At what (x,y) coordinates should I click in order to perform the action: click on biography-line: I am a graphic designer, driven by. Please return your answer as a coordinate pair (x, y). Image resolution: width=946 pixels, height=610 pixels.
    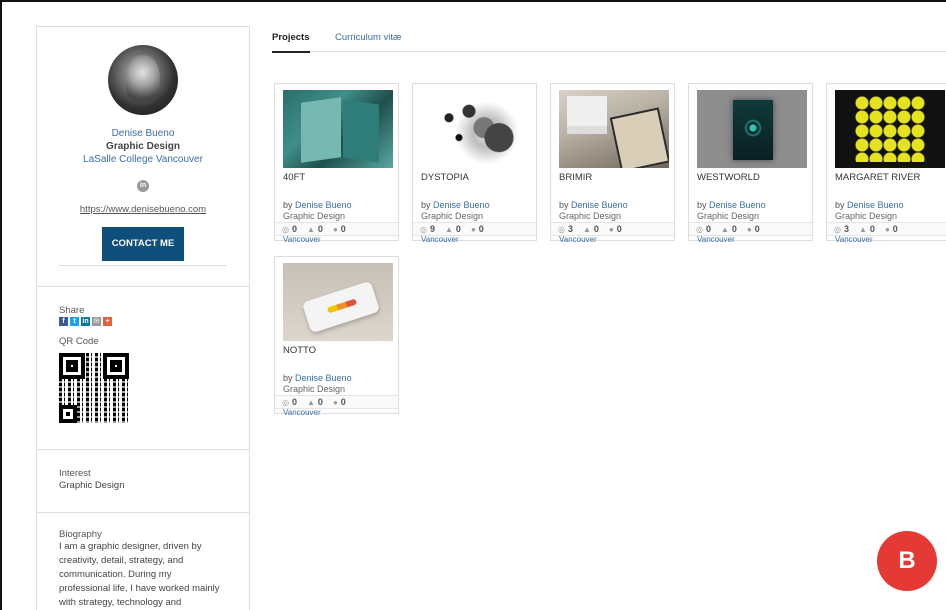
    Looking at the image, I should click on (130, 546).